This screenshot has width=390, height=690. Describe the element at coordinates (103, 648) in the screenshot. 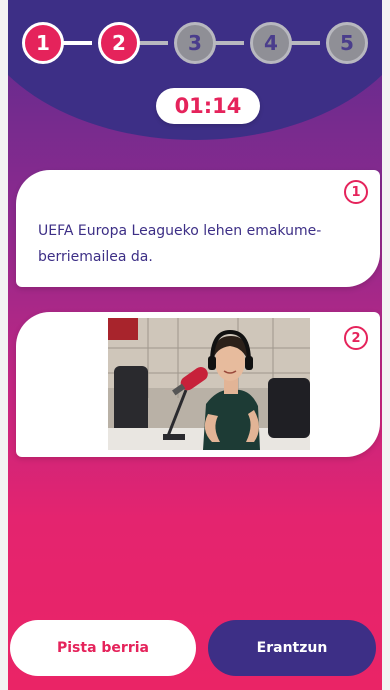

I see `new-hint-button: Pista berria` at that location.